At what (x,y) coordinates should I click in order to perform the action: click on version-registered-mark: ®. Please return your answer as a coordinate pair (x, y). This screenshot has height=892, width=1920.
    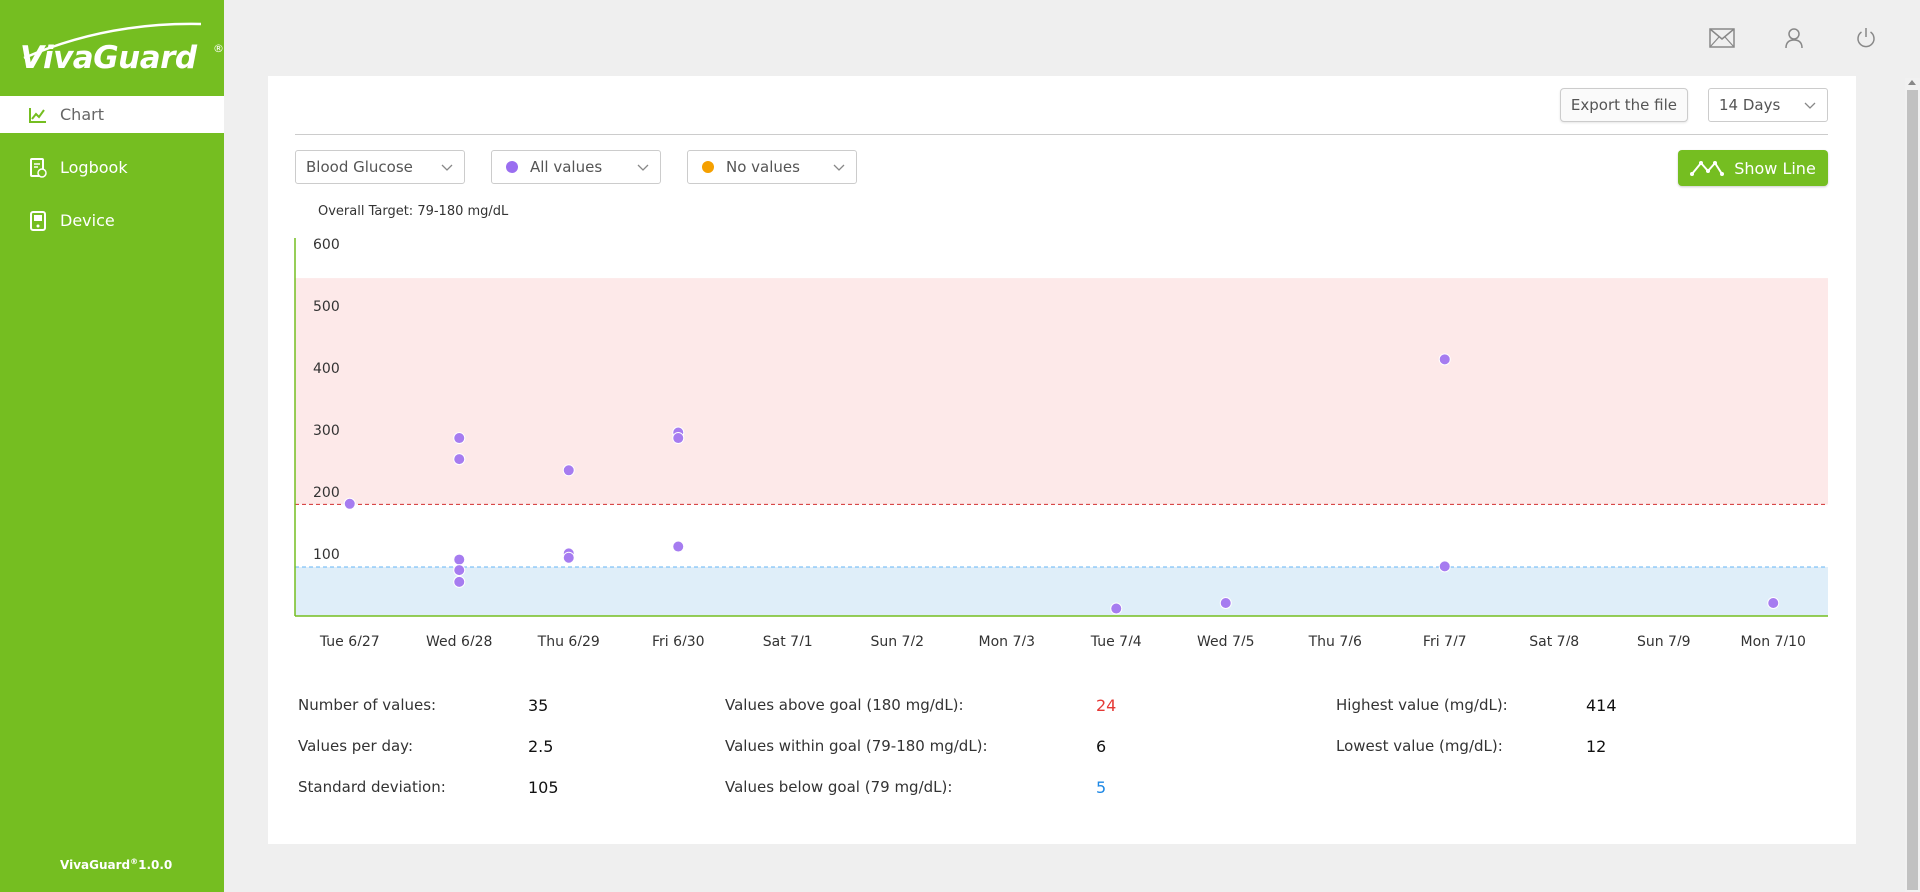
    Looking at the image, I should click on (134, 861).